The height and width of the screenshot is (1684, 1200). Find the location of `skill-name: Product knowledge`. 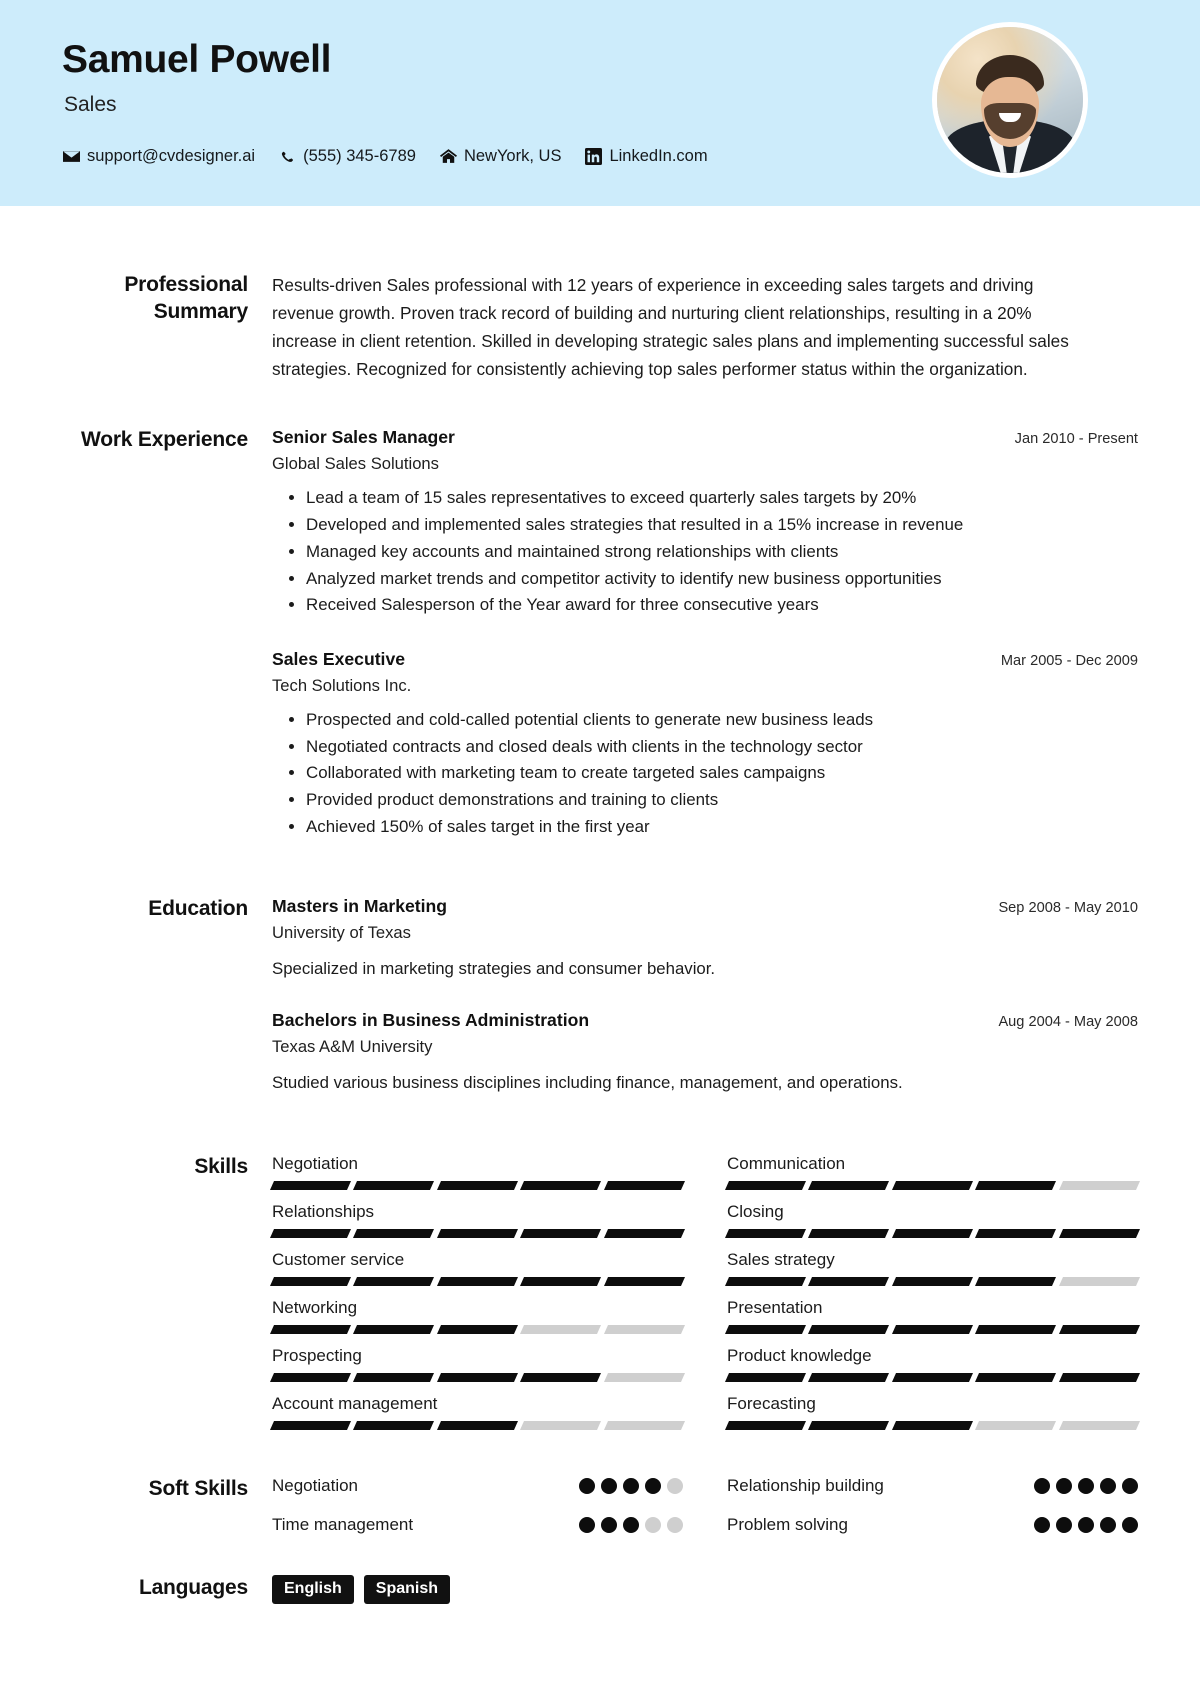

skill-name: Product knowledge is located at coordinates (799, 1355).